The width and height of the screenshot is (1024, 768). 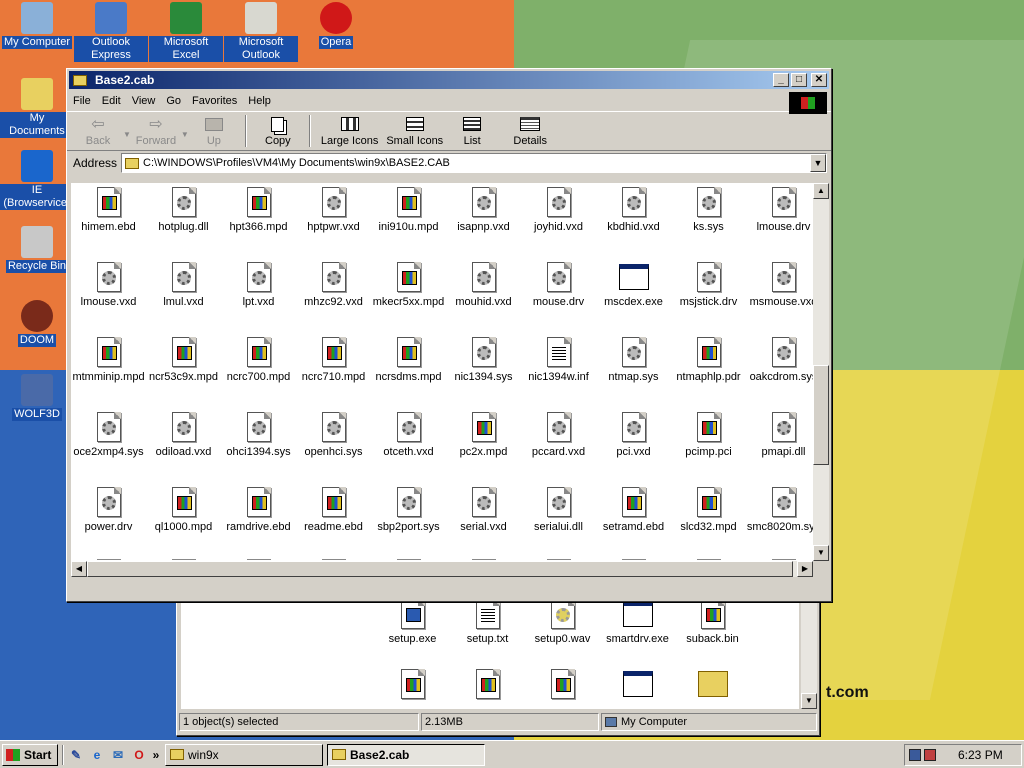 I want to click on menu-go: Go, so click(x=173, y=101).